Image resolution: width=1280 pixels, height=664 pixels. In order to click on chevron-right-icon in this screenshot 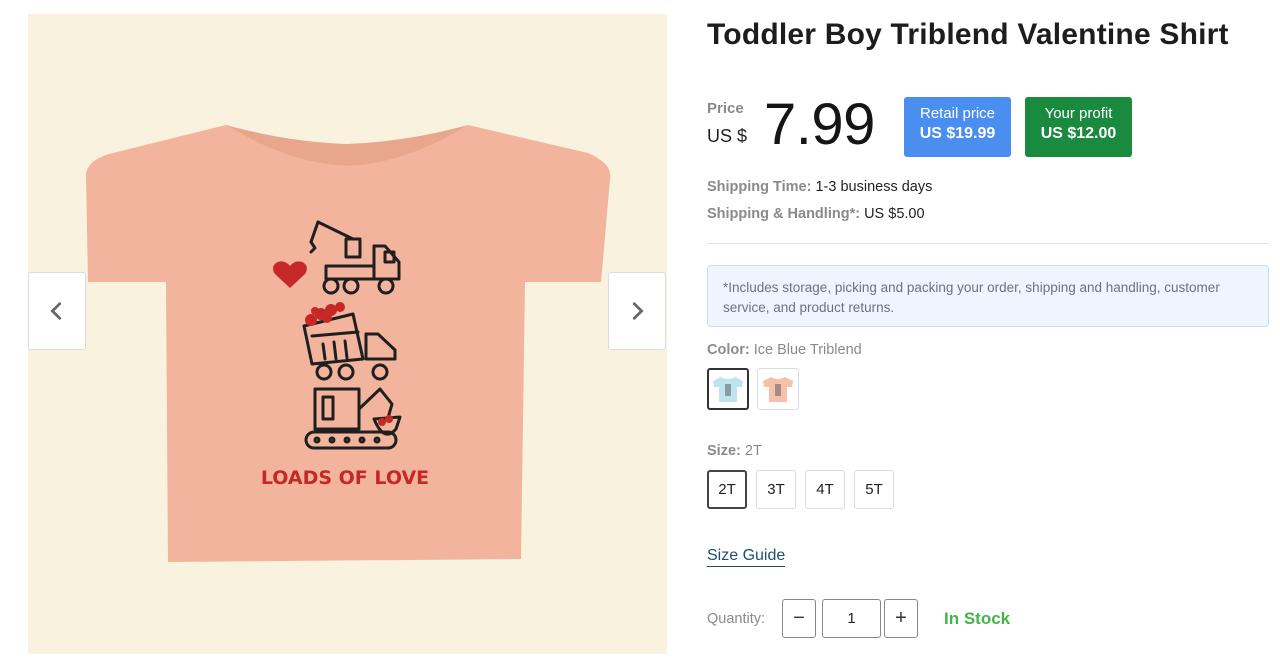, I will do `click(638, 311)`.